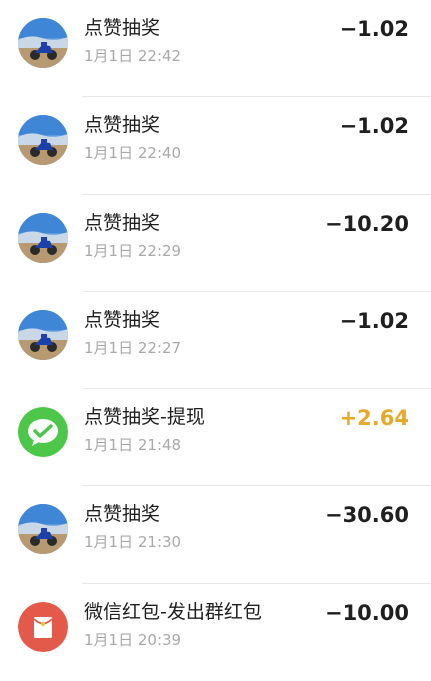 Image resolution: width=431 pixels, height=681 pixels. I want to click on transaction-row: 点赞抽奖 1月1日 22:27 −1.02, so click(215, 341).